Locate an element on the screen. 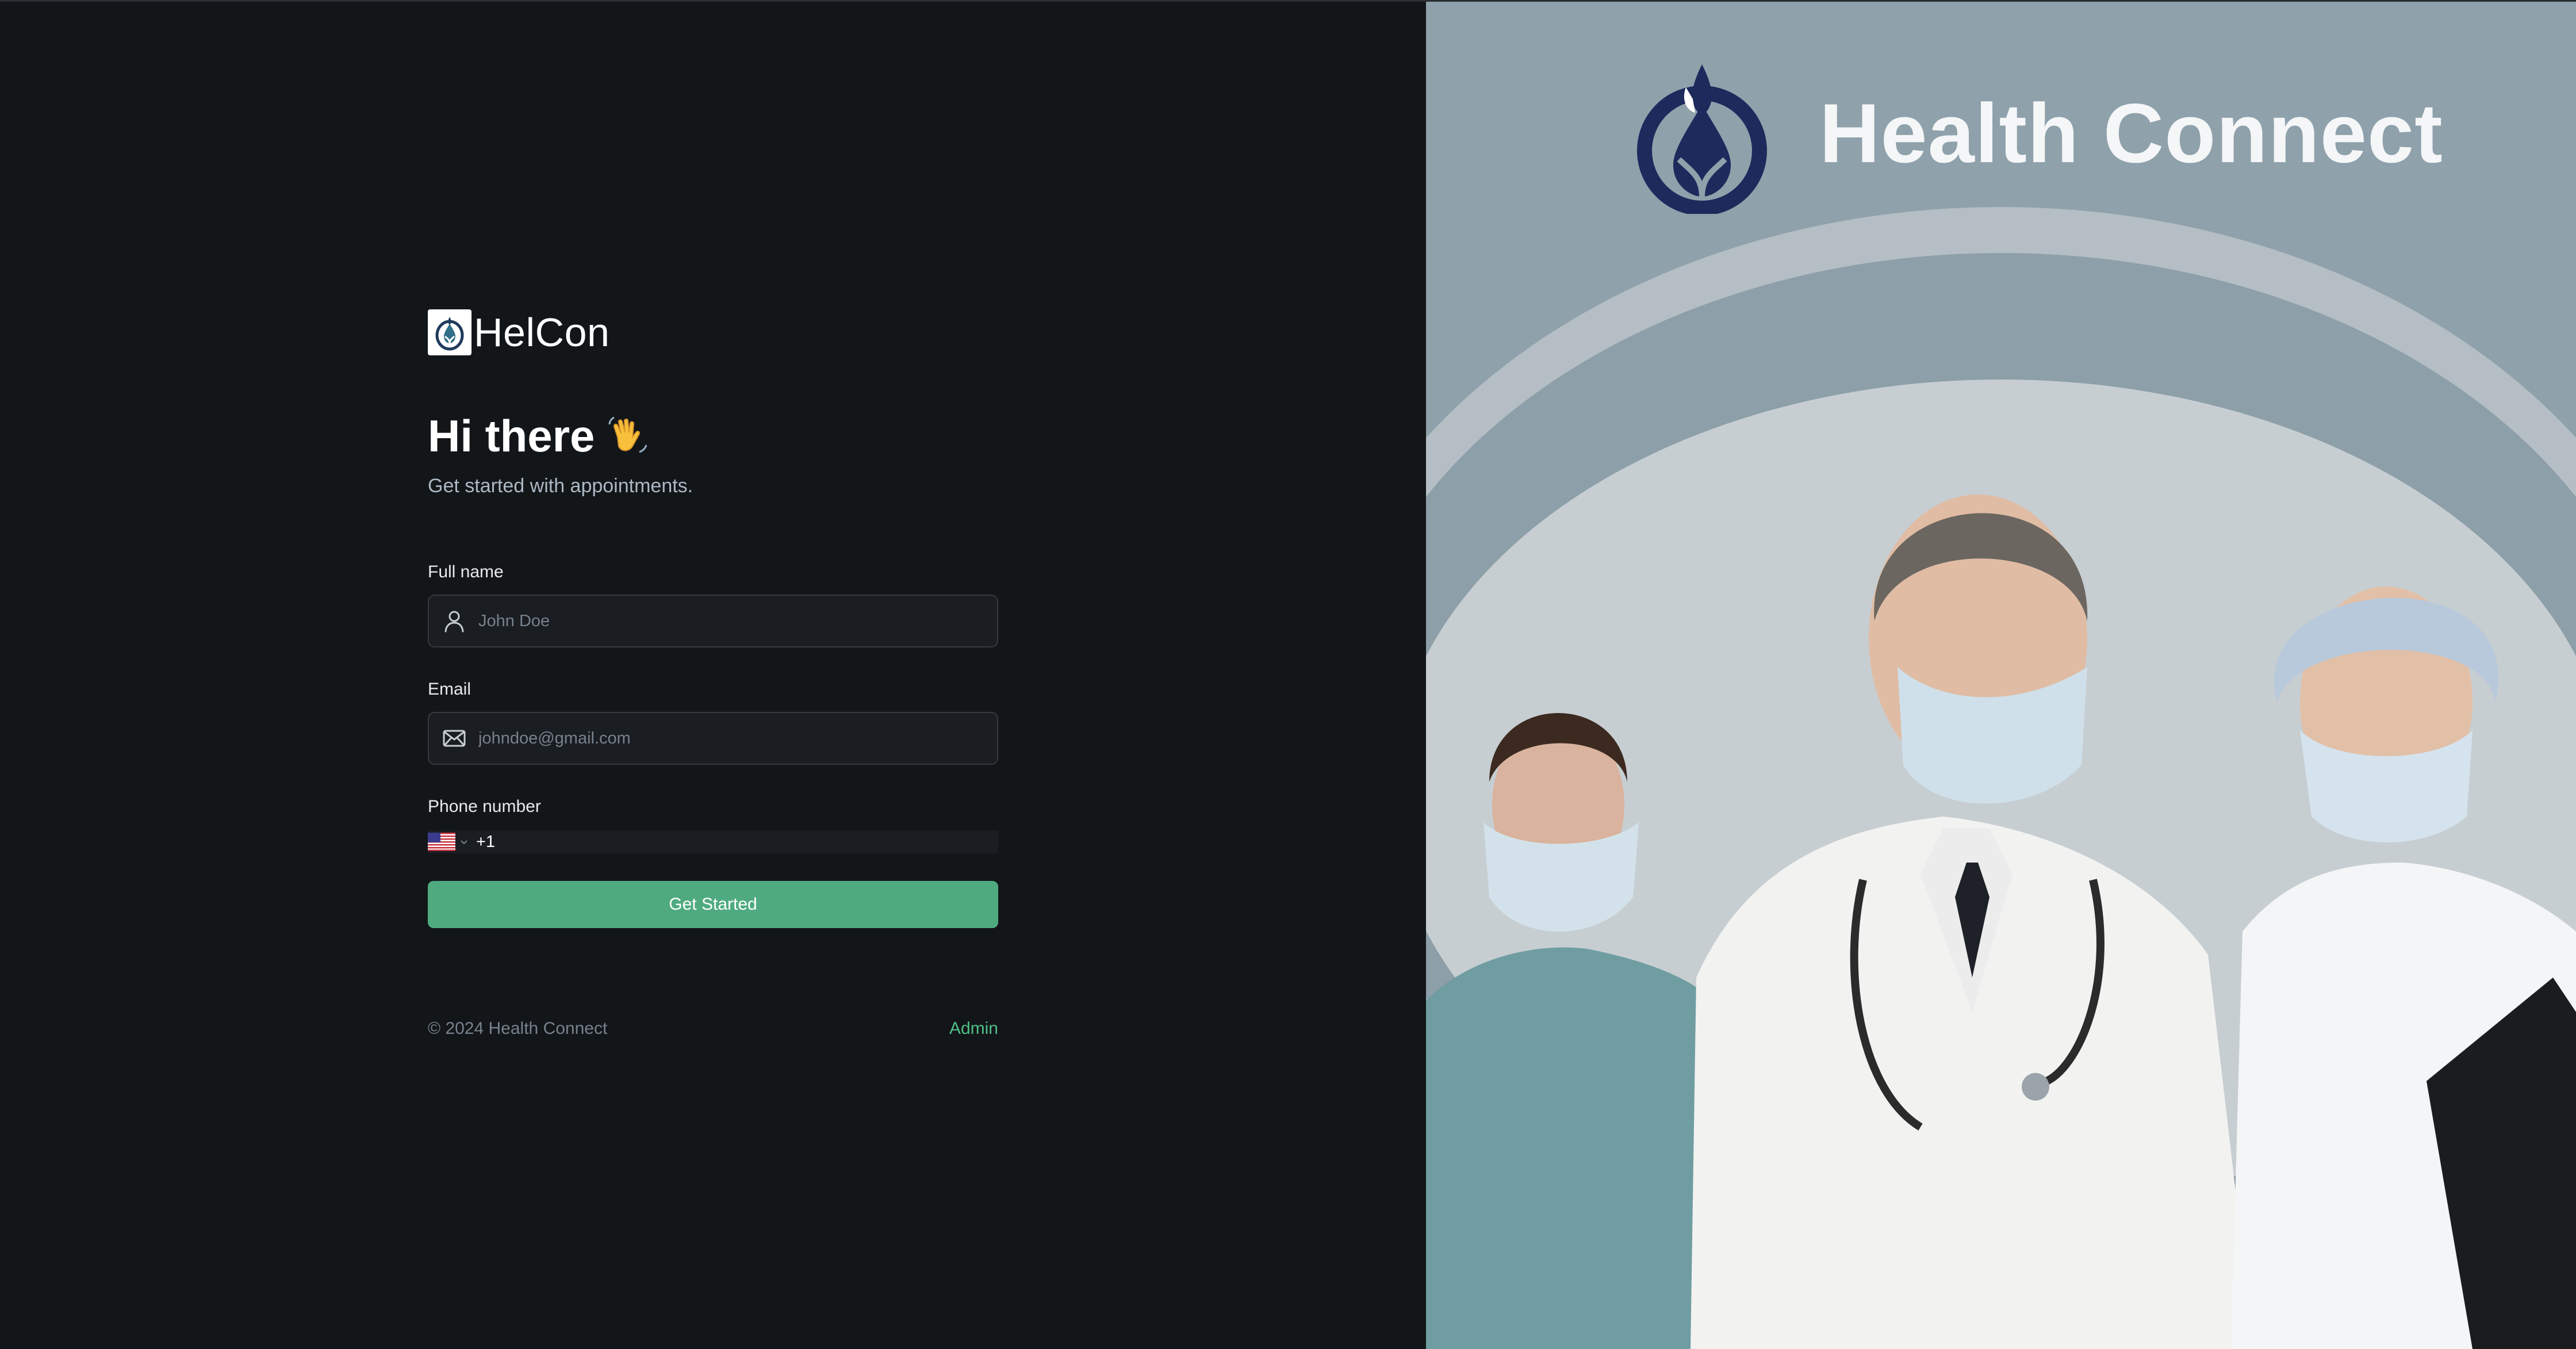 The height and width of the screenshot is (1349, 2576). top-divider is located at coordinates (1288, 1).